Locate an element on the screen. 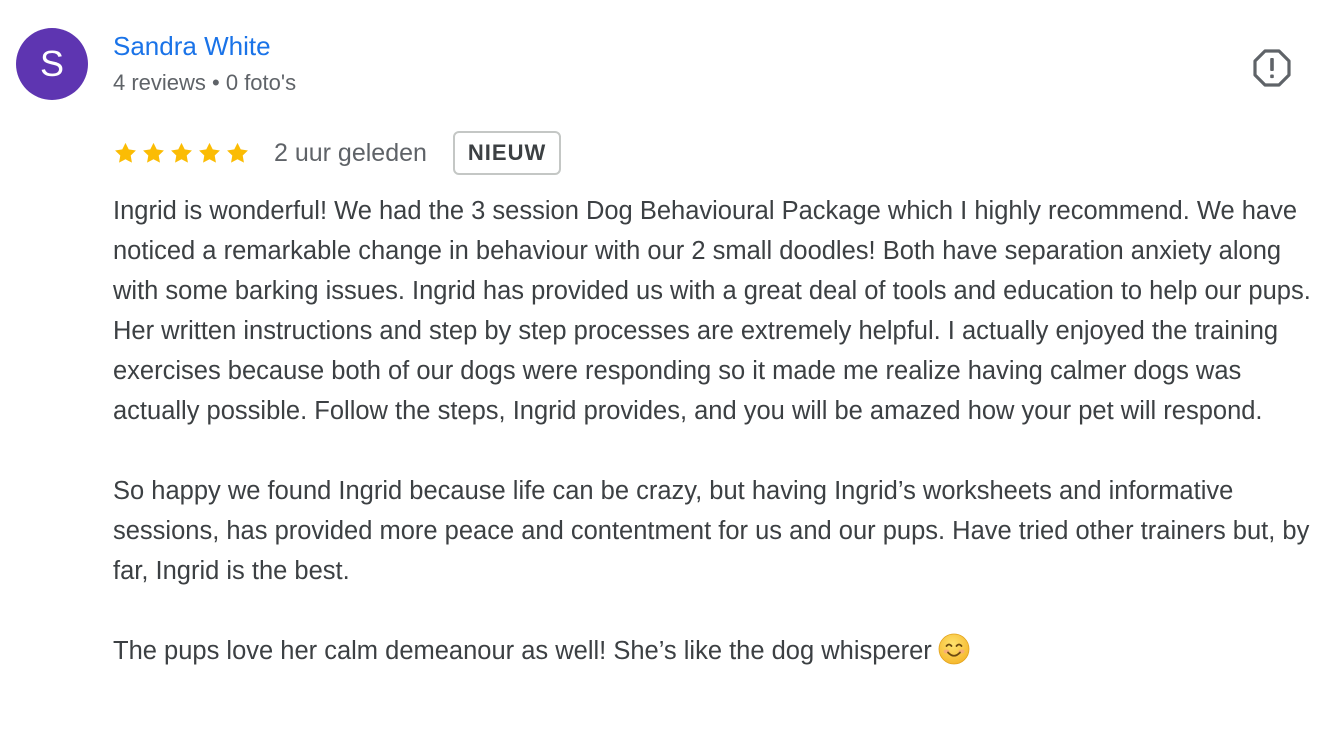 The image size is (1342, 736). avatar-initial: S is located at coordinates (51, 63).